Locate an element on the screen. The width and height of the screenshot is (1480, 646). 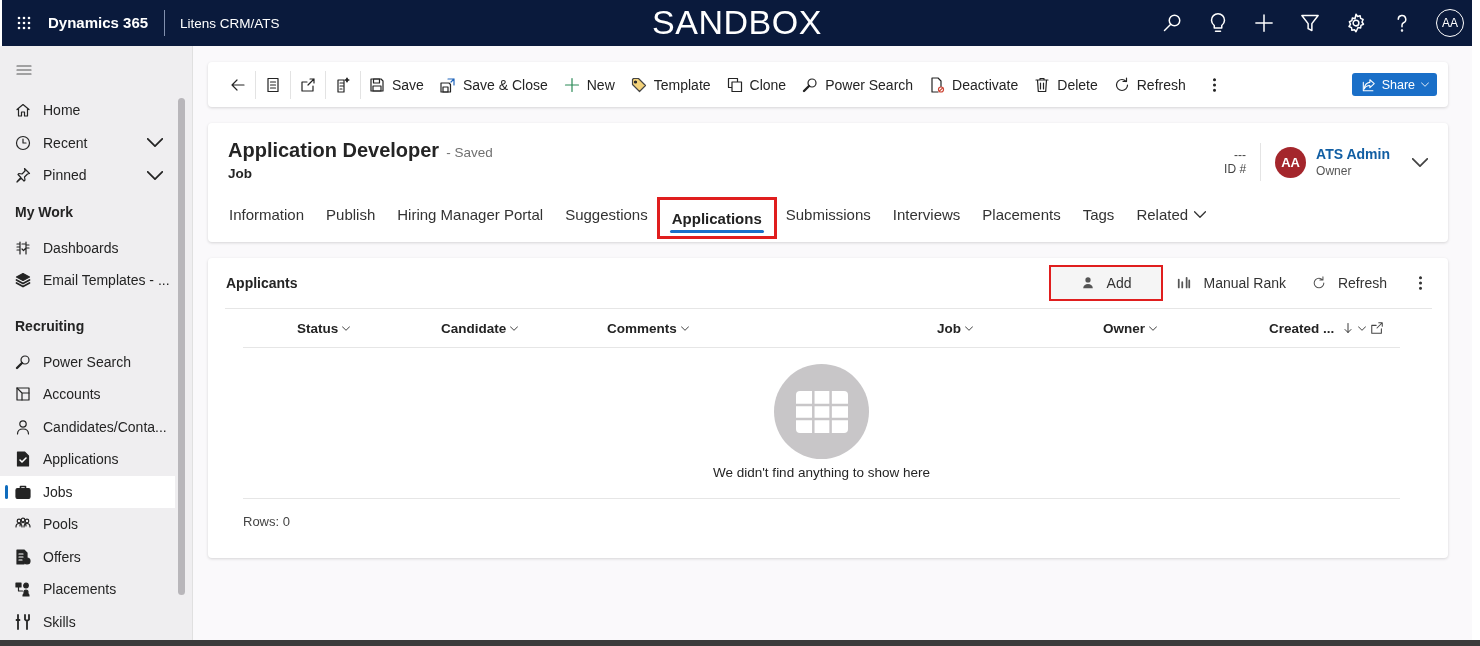
sidebar-item: Pinned is located at coordinates (87, 175).